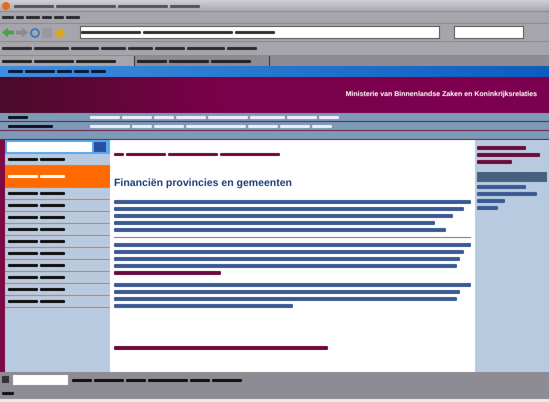 The image size is (549, 402). What do you see at coordinates (40, 379) in the screenshot?
I see `find-field` at bounding box center [40, 379].